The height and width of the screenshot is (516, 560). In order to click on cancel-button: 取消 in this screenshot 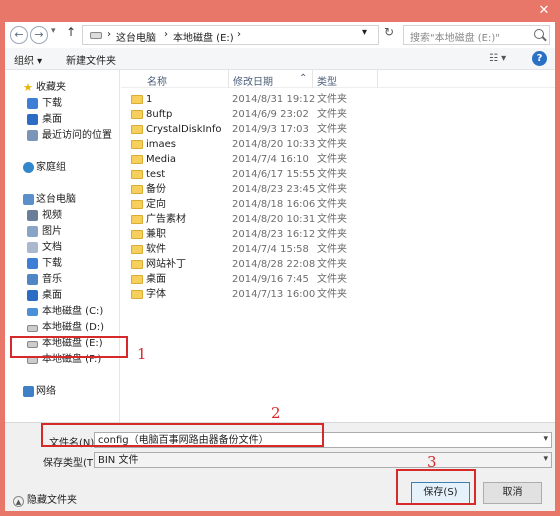, I will do `click(512, 493)`.